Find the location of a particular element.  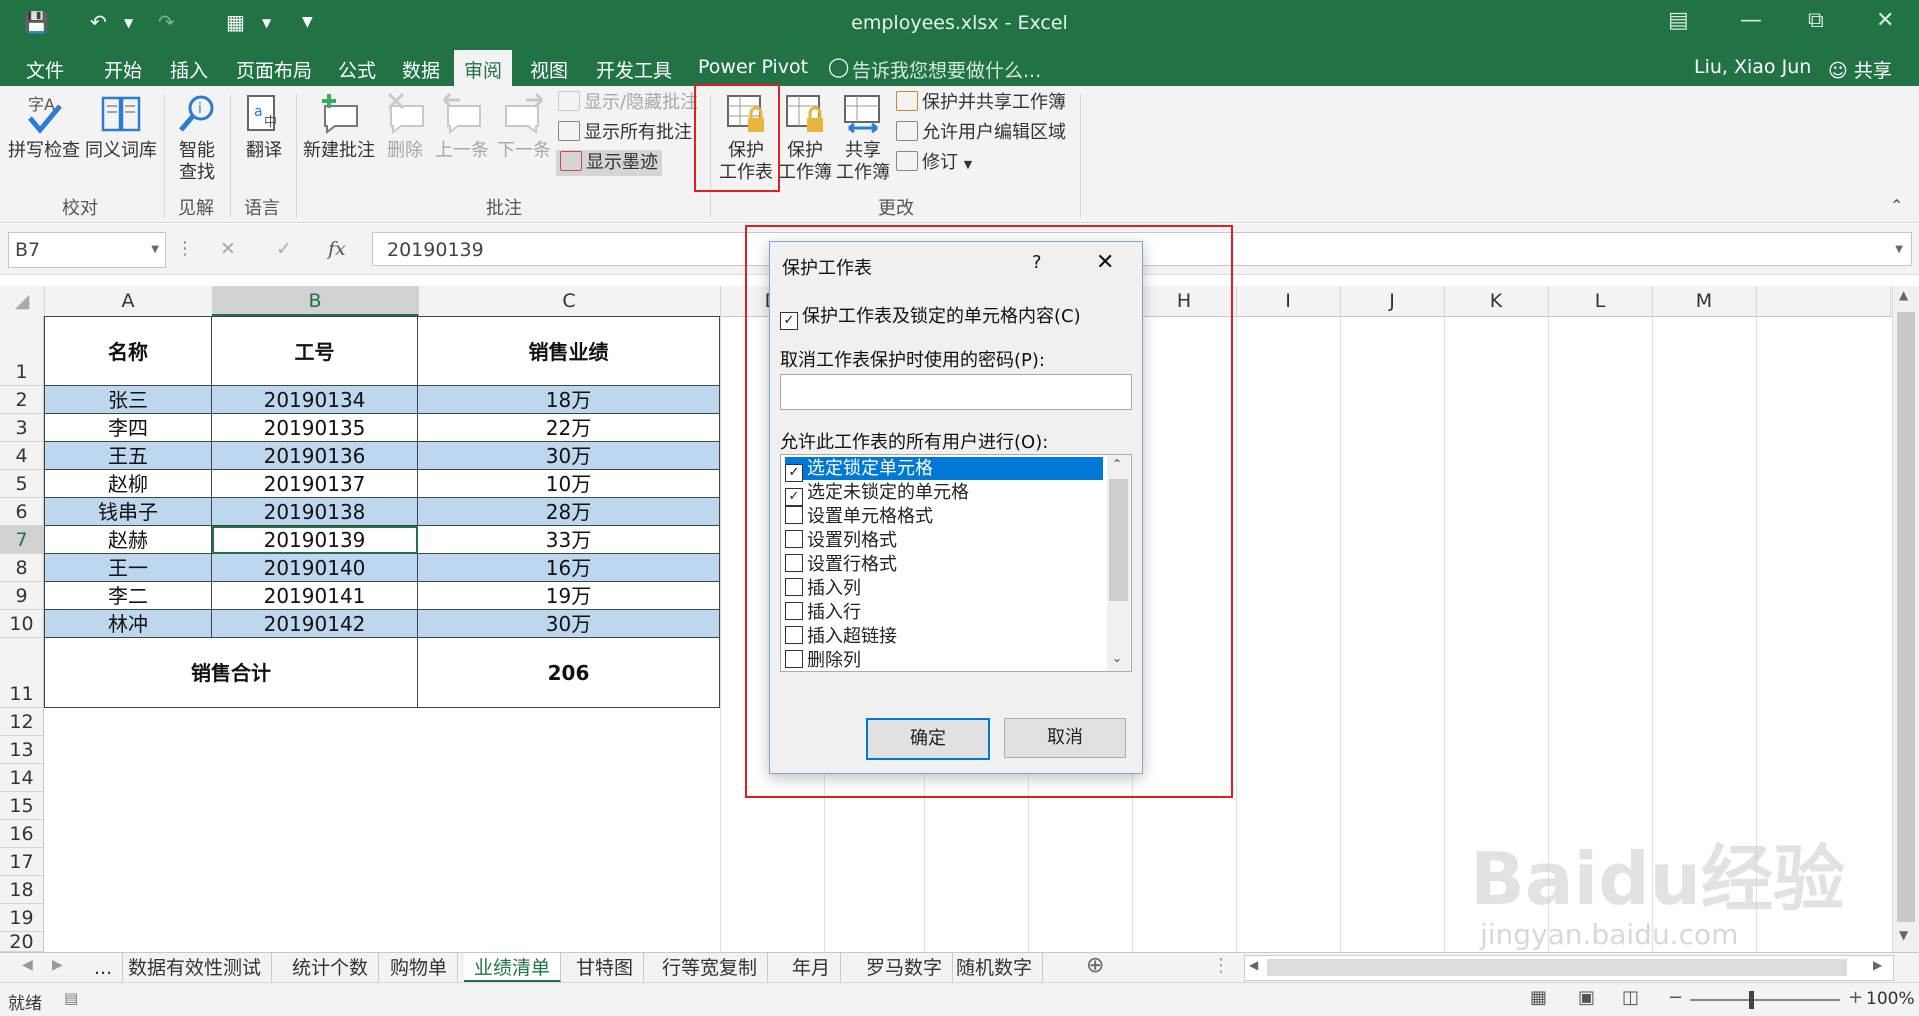

table-cell: 19万 is located at coordinates (569, 596).